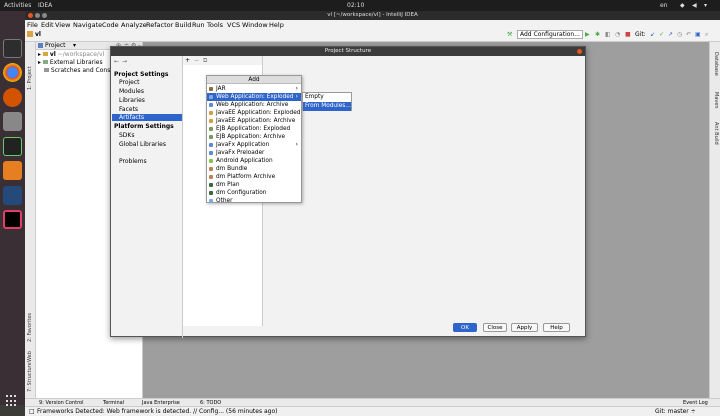 The image size is (720, 416). What do you see at coordinates (579, 51) in the screenshot?
I see `dialog-close-icon` at bounding box center [579, 51].